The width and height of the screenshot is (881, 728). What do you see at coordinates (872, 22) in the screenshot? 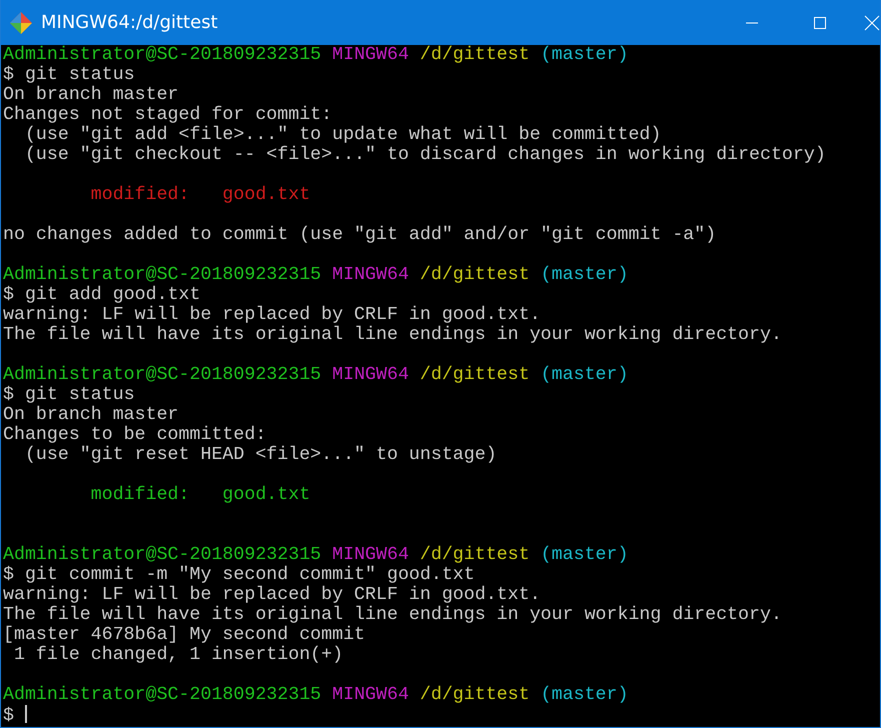
I see `close-icon` at bounding box center [872, 22].